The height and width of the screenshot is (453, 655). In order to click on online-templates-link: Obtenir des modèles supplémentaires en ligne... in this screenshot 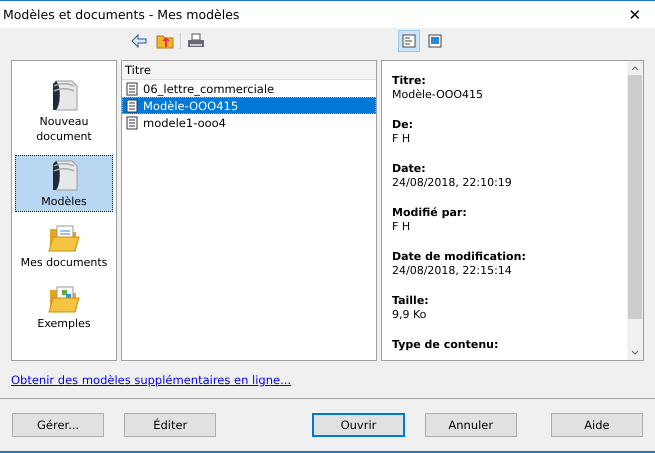, I will do `click(151, 380)`.